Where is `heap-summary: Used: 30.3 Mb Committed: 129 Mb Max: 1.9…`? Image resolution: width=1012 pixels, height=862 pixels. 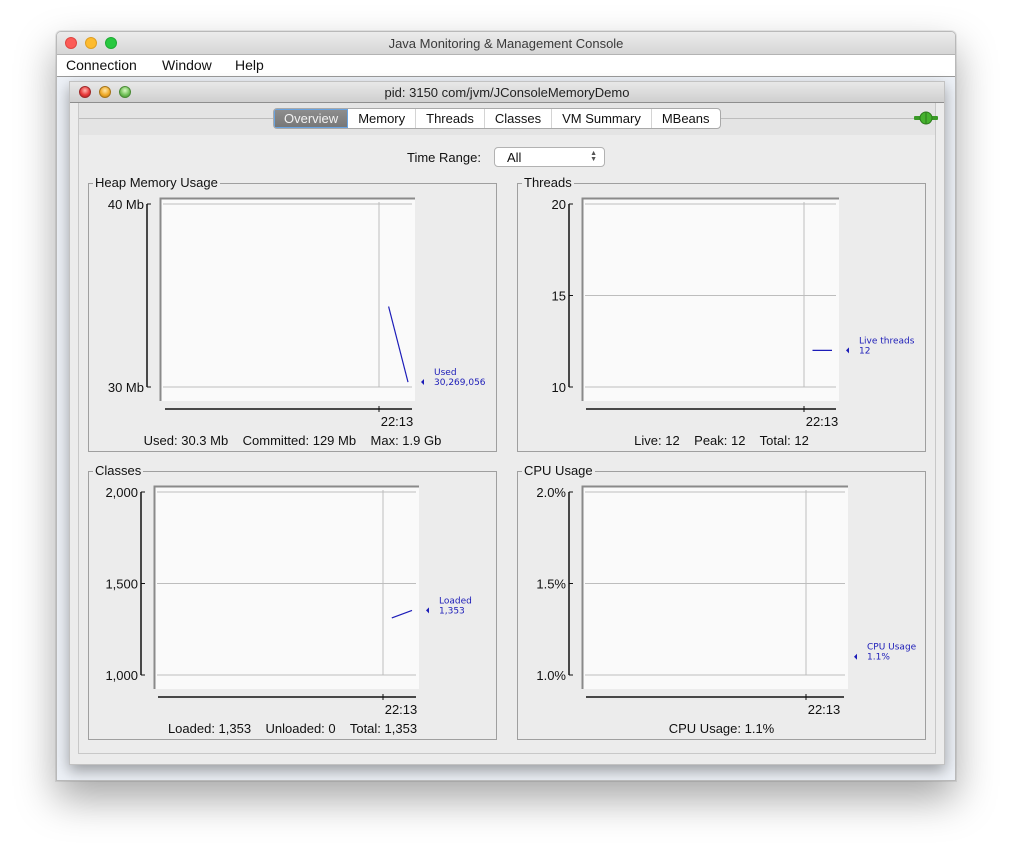 heap-summary: Used: 30.3 Mb Committed: 129 Mb Max: 1.9… is located at coordinates (292, 440).